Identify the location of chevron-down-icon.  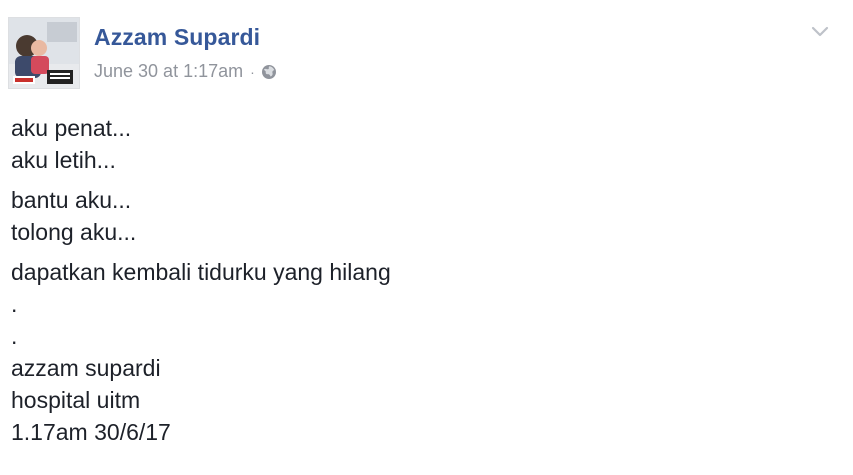
(820, 31).